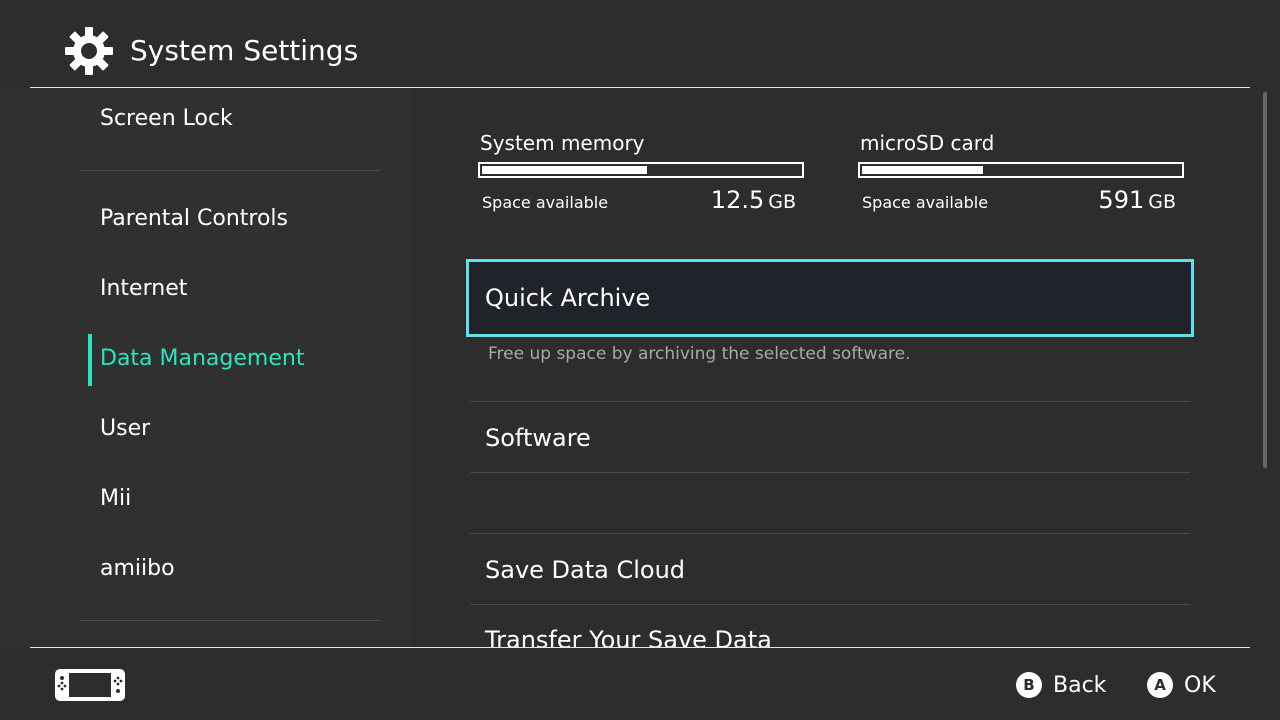  What do you see at coordinates (90, 360) in the screenshot?
I see `sidebar-active-indicator` at bounding box center [90, 360].